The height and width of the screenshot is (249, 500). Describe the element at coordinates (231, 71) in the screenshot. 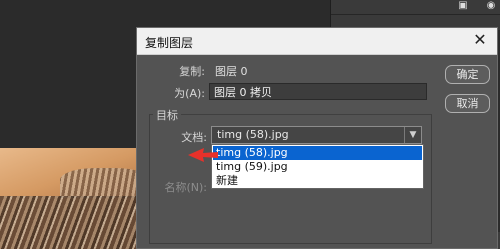

I see `source-value: 图层 0` at that location.